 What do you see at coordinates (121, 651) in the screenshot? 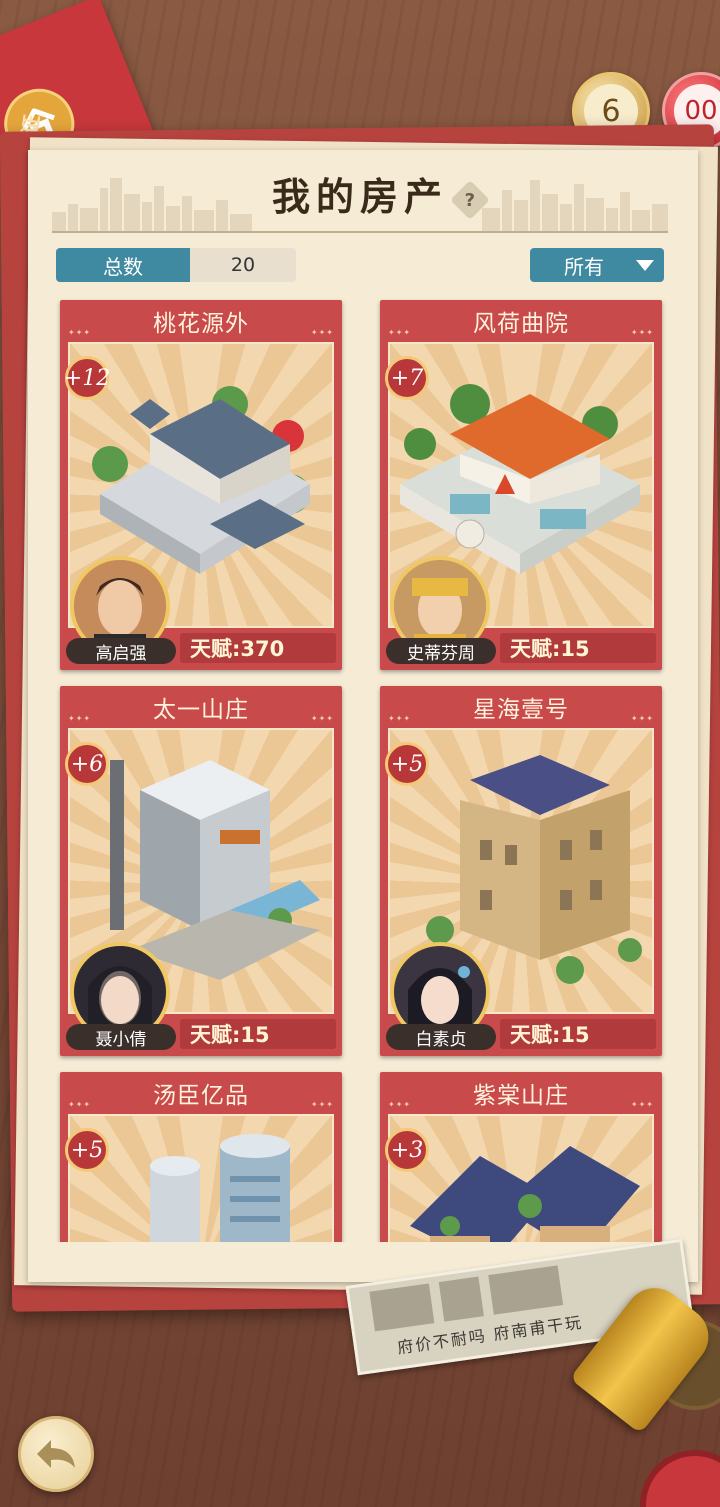
I see `owner-name: 高启强` at bounding box center [121, 651].